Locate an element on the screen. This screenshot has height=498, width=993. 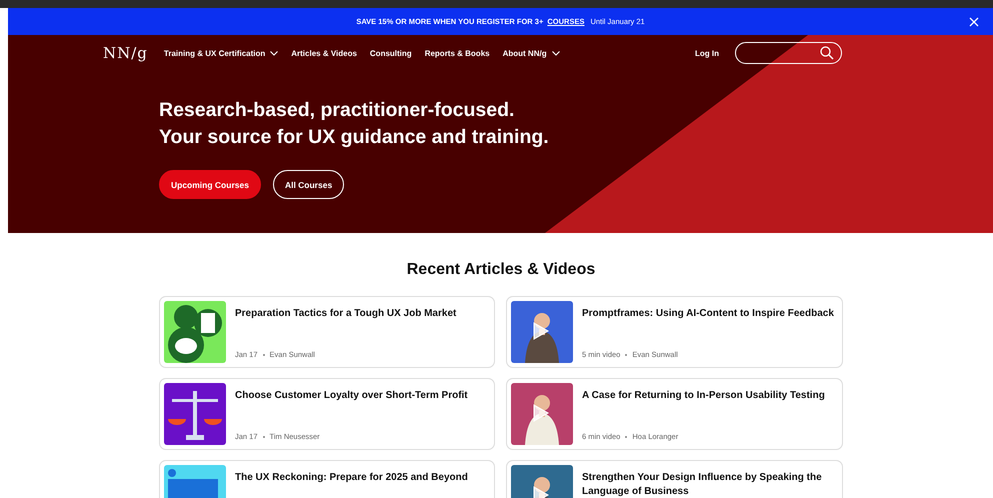
nav-link: Consulting is located at coordinates (391, 53).